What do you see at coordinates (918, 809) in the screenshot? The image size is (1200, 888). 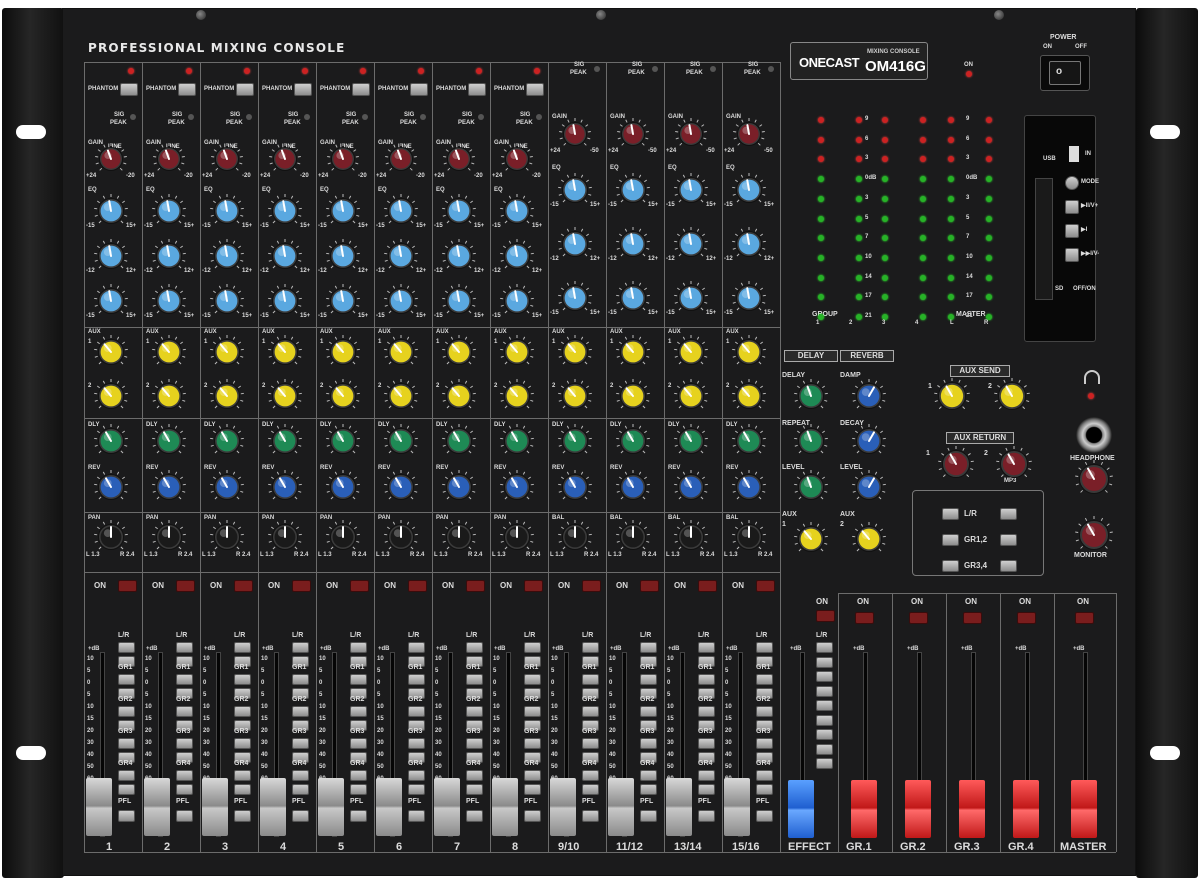 I see `group2-fader` at bounding box center [918, 809].